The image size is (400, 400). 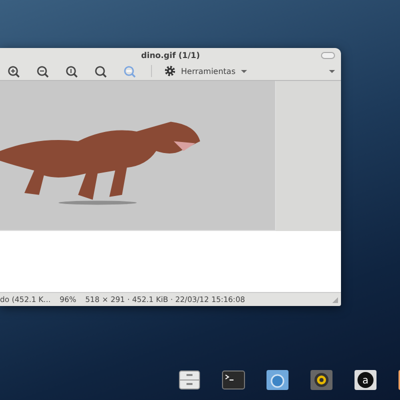 I want to click on zoom-selection-icon, so click(x=129, y=71).